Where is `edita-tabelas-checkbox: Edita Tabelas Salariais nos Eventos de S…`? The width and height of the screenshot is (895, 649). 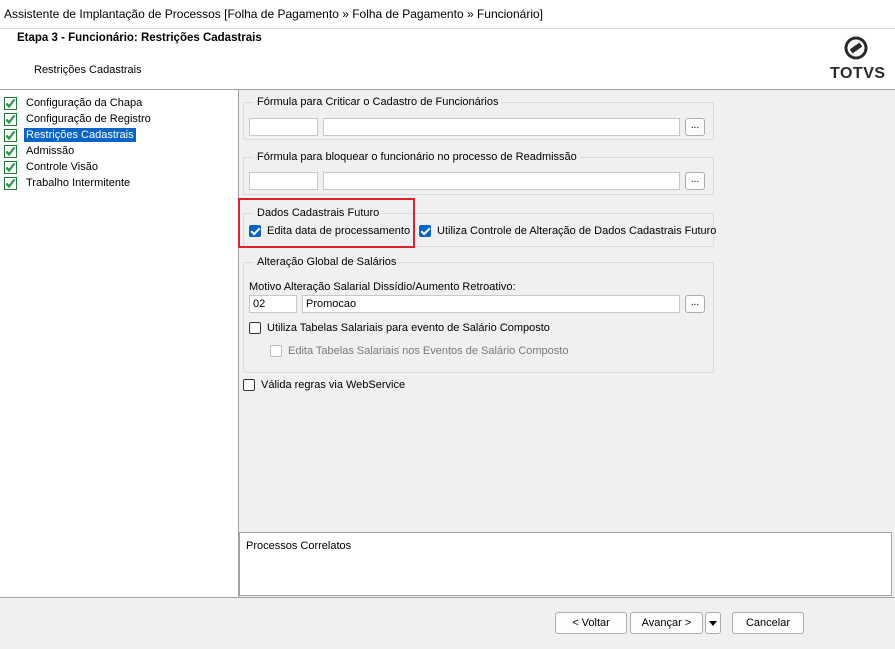 edita-tabelas-checkbox: Edita Tabelas Salariais nos Eventos de S… is located at coordinates (419, 351).